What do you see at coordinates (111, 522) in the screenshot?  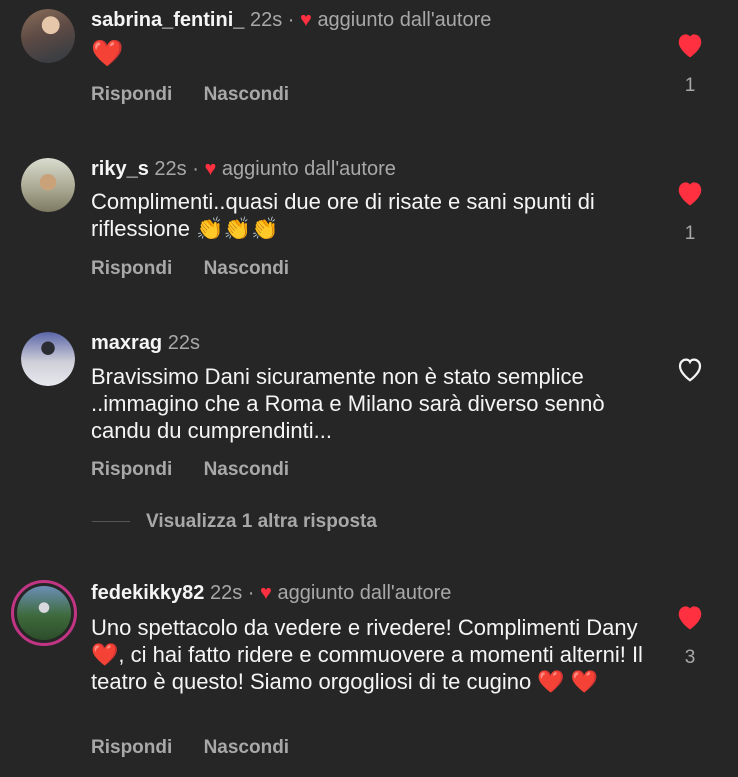 I see `divider-line` at bounding box center [111, 522].